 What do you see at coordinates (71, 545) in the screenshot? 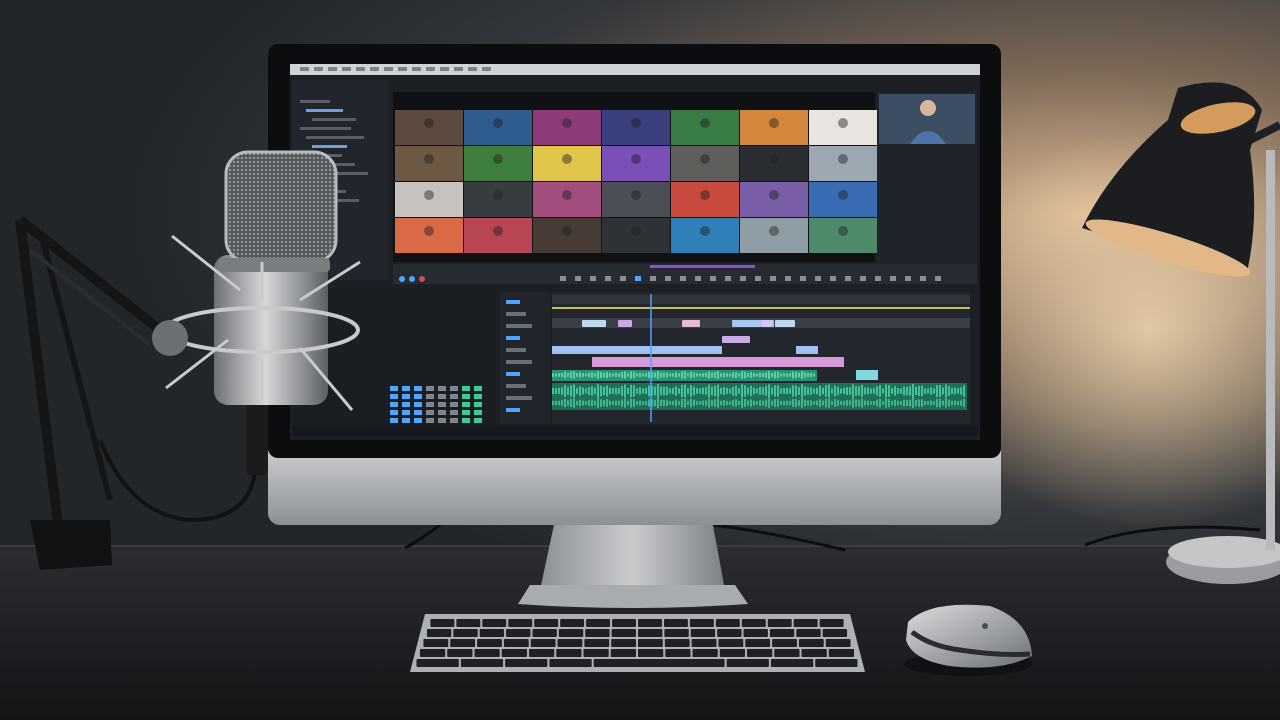
I see `boom-clamp` at bounding box center [71, 545].